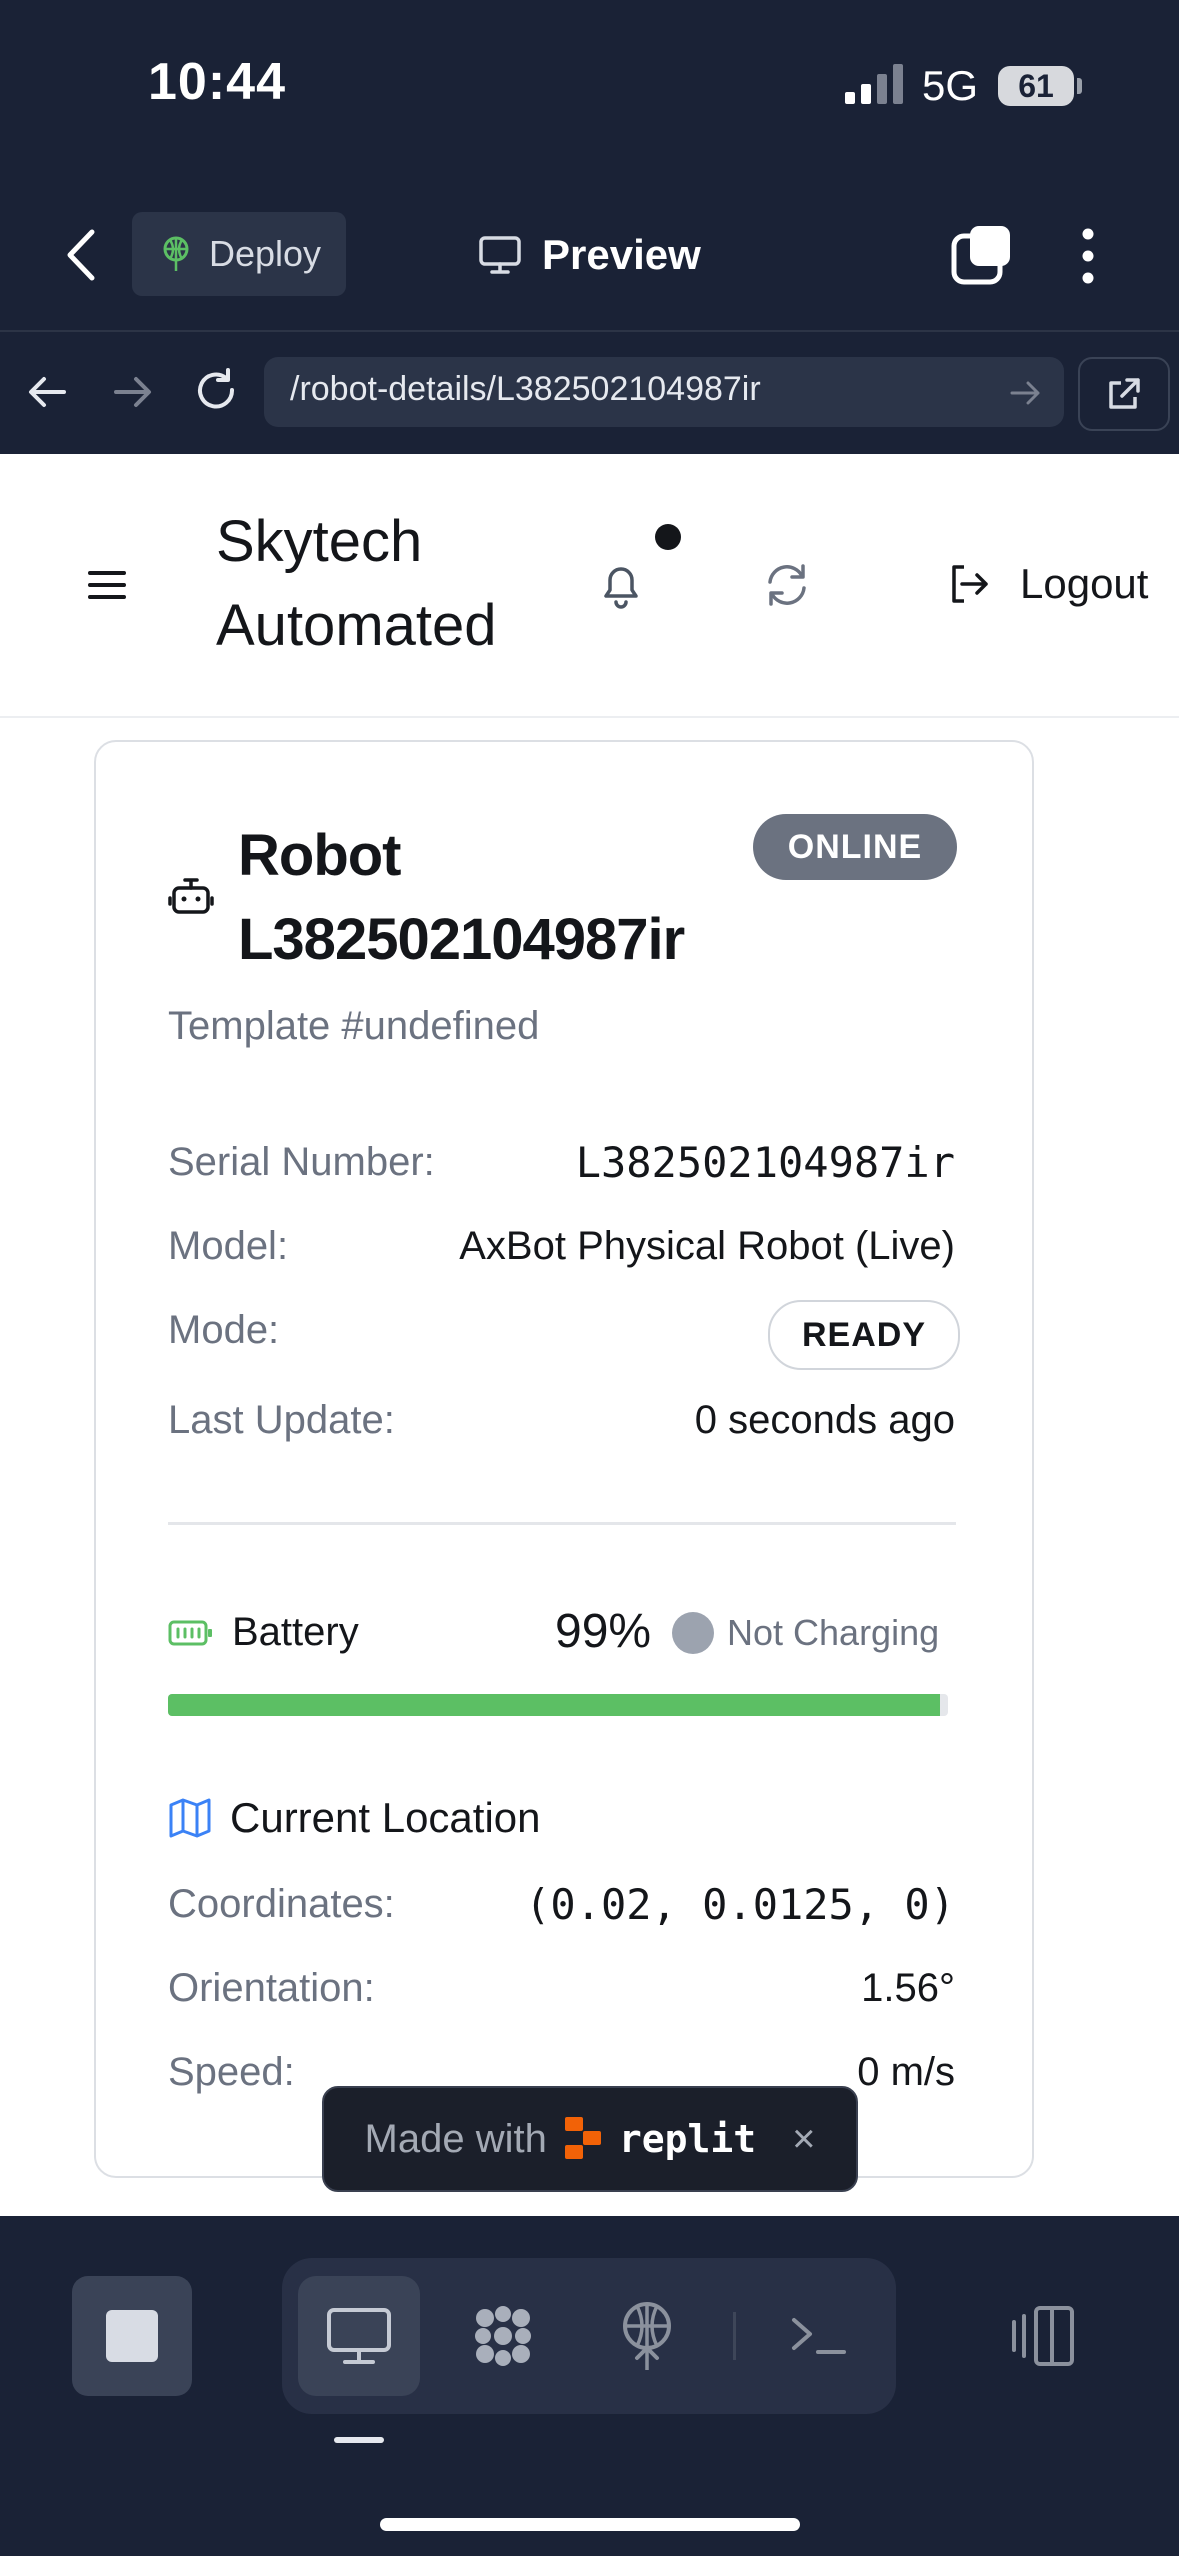 The image size is (1179, 2556). Describe the element at coordinates (787, 585) in the screenshot. I see `refresh-icon` at that location.